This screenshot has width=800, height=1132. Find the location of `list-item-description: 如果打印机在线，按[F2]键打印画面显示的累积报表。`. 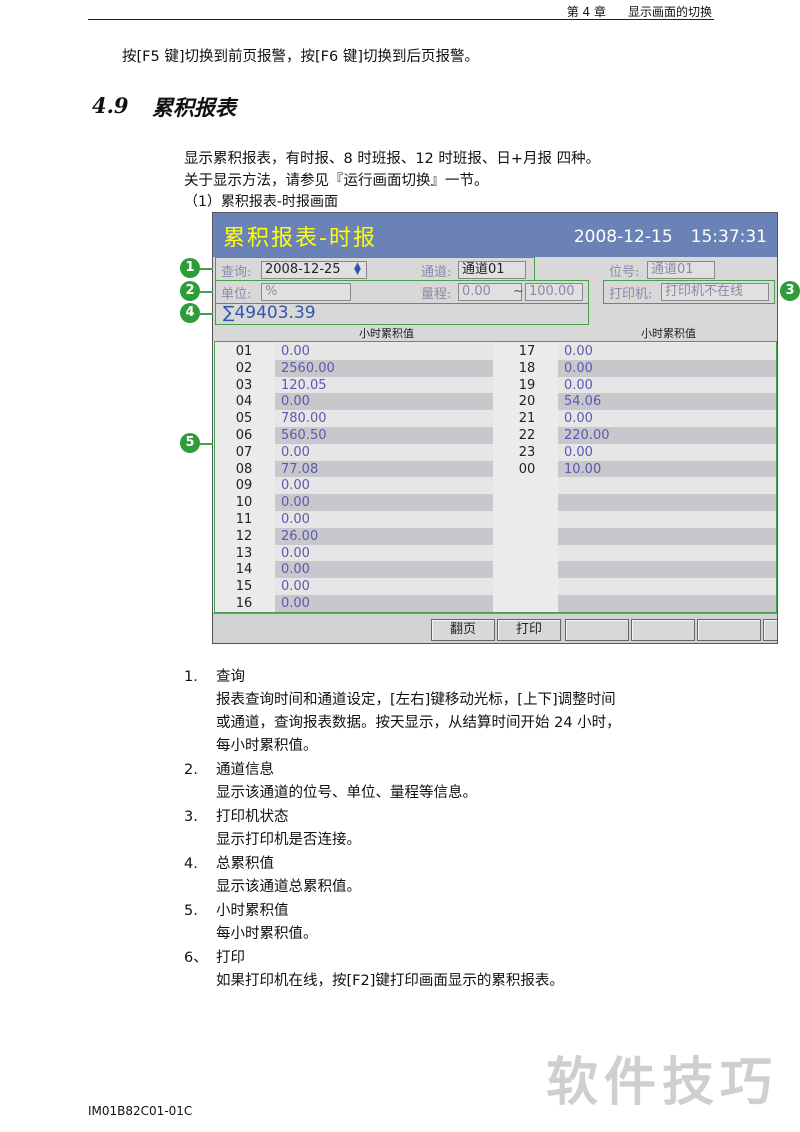

list-item-description: 如果打印机在线，按[F2]键打印画面显示的累积报表。 is located at coordinates (390, 981).